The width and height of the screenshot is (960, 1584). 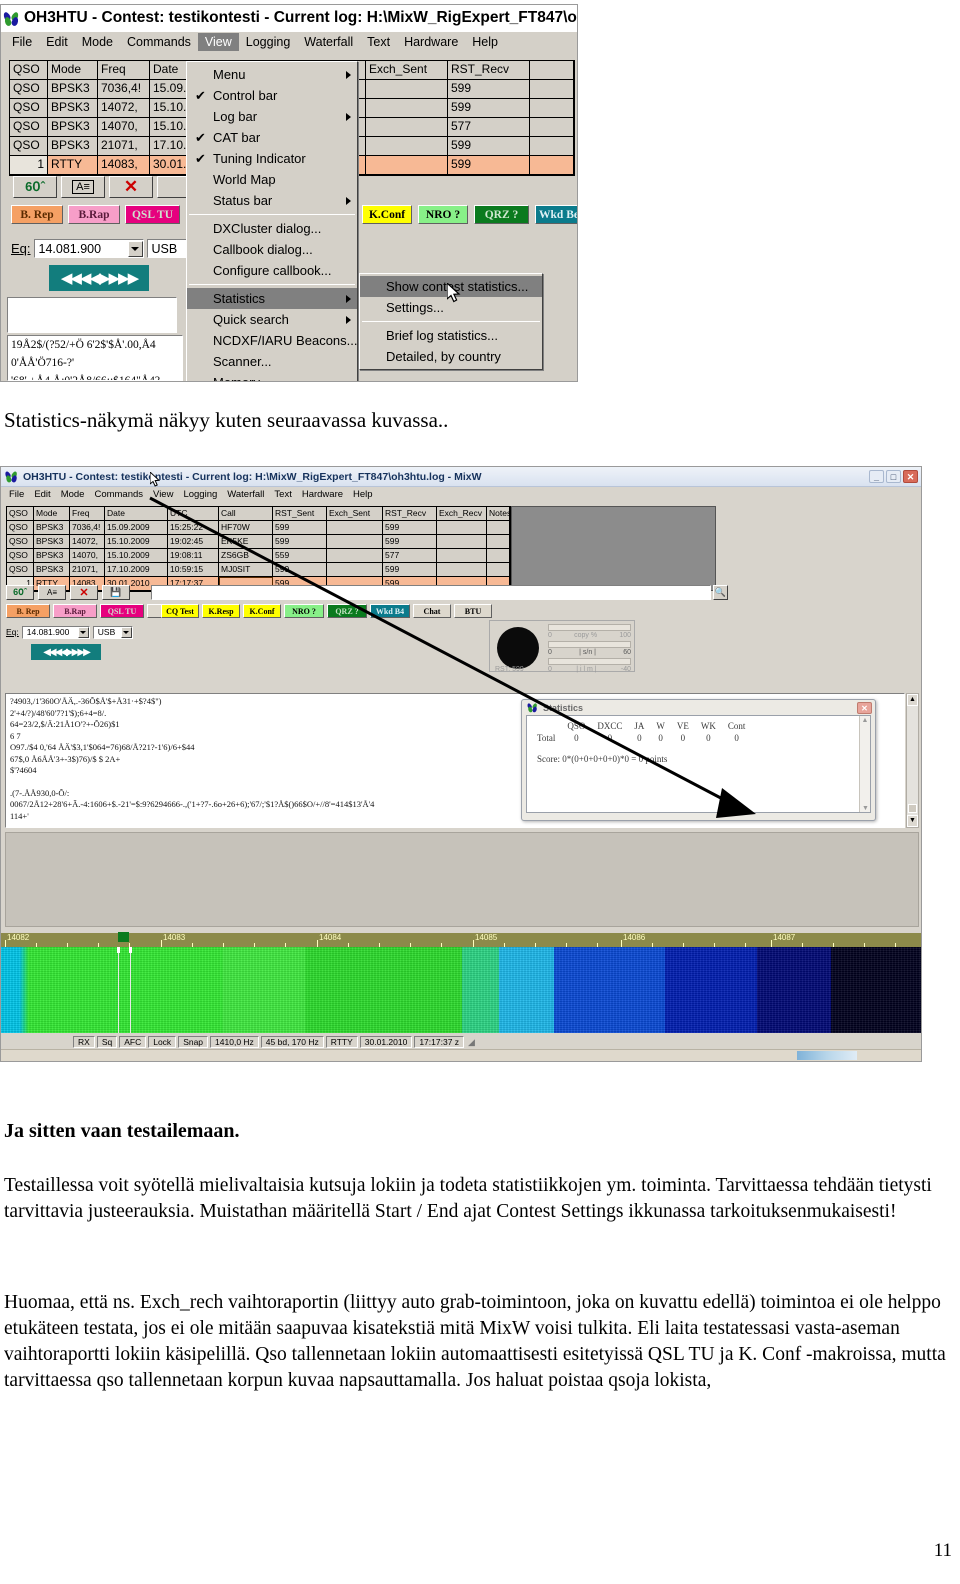 What do you see at coordinates (876, 476) in the screenshot?
I see `minimize-icon: _` at bounding box center [876, 476].